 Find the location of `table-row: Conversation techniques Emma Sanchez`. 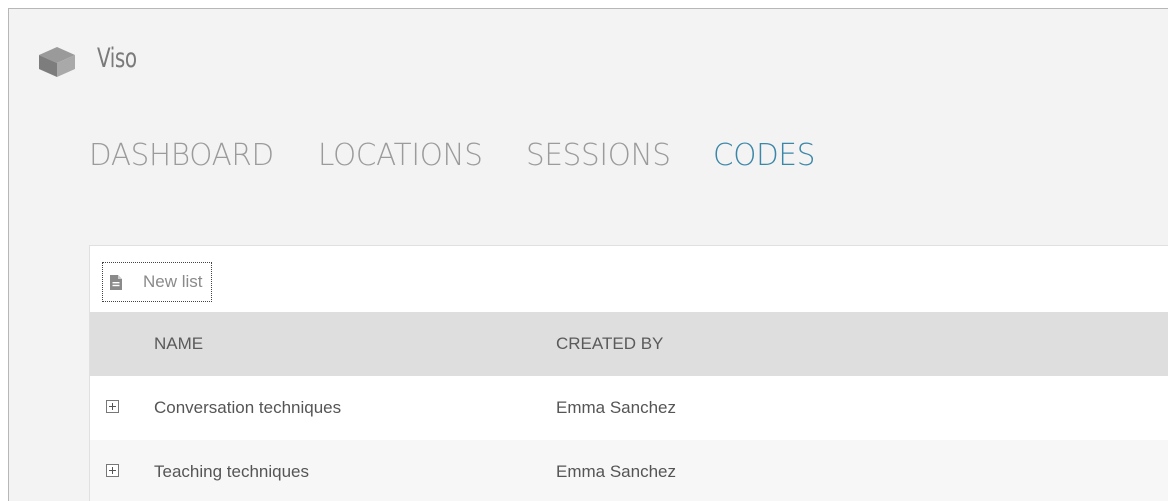

table-row: Conversation techniques Emma Sanchez is located at coordinates (629, 408).